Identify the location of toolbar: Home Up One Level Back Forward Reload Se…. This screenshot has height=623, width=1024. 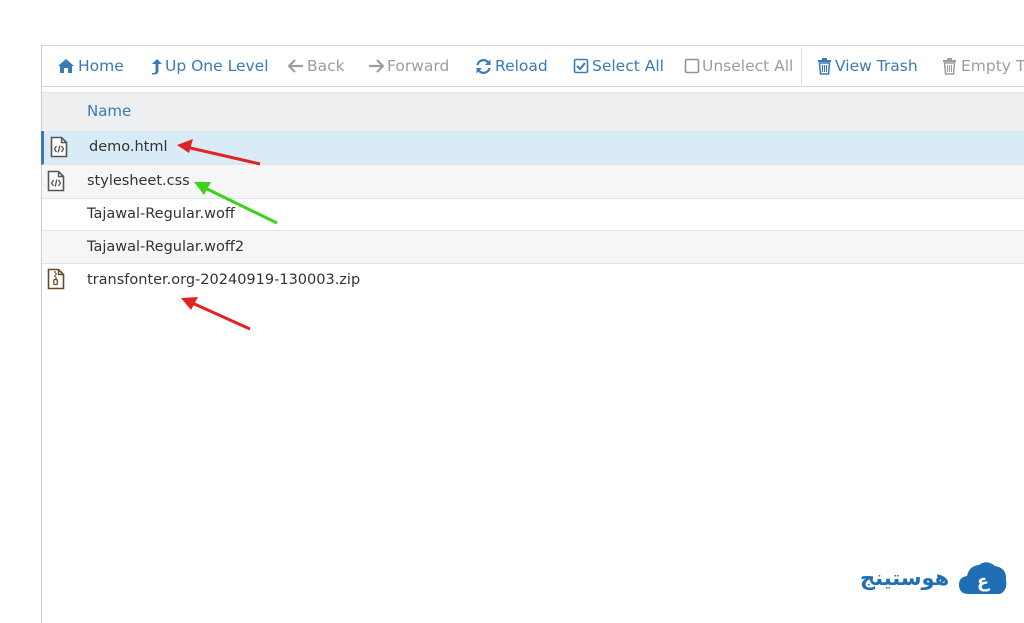
(533, 66).